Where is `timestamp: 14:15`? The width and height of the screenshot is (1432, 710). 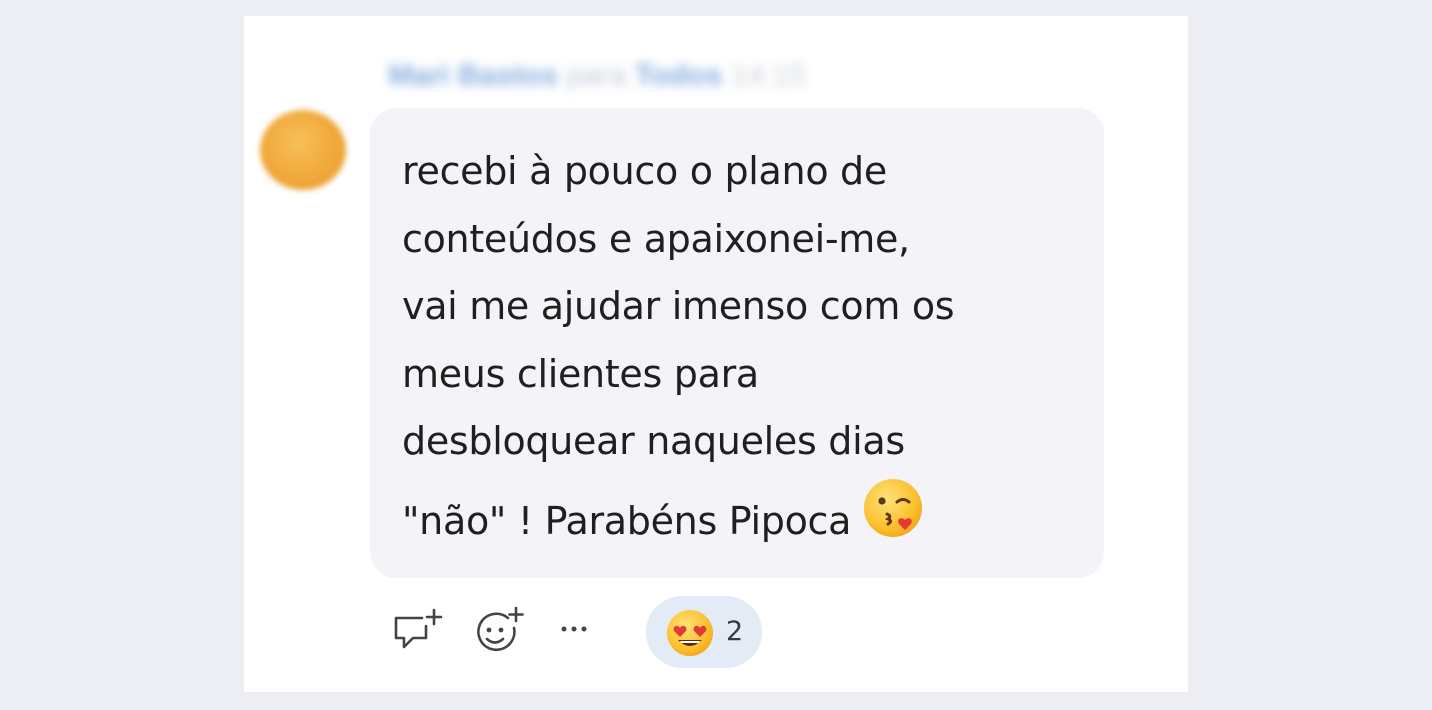 timestamp: 14:15 is located at coordinates (768, 75).